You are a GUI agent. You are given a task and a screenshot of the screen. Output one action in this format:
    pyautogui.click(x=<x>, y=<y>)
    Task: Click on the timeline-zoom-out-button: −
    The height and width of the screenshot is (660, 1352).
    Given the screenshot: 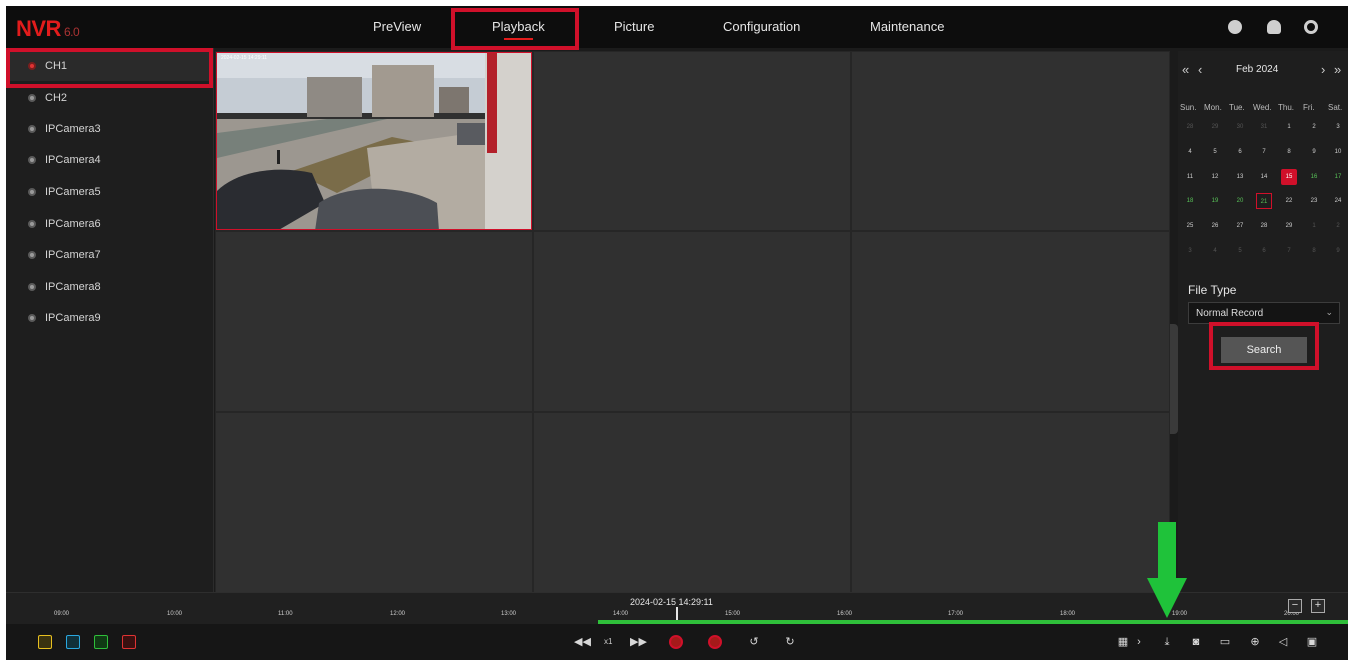 What is the action you would take?
    pyautogui.click(x=1295, y=606)
    